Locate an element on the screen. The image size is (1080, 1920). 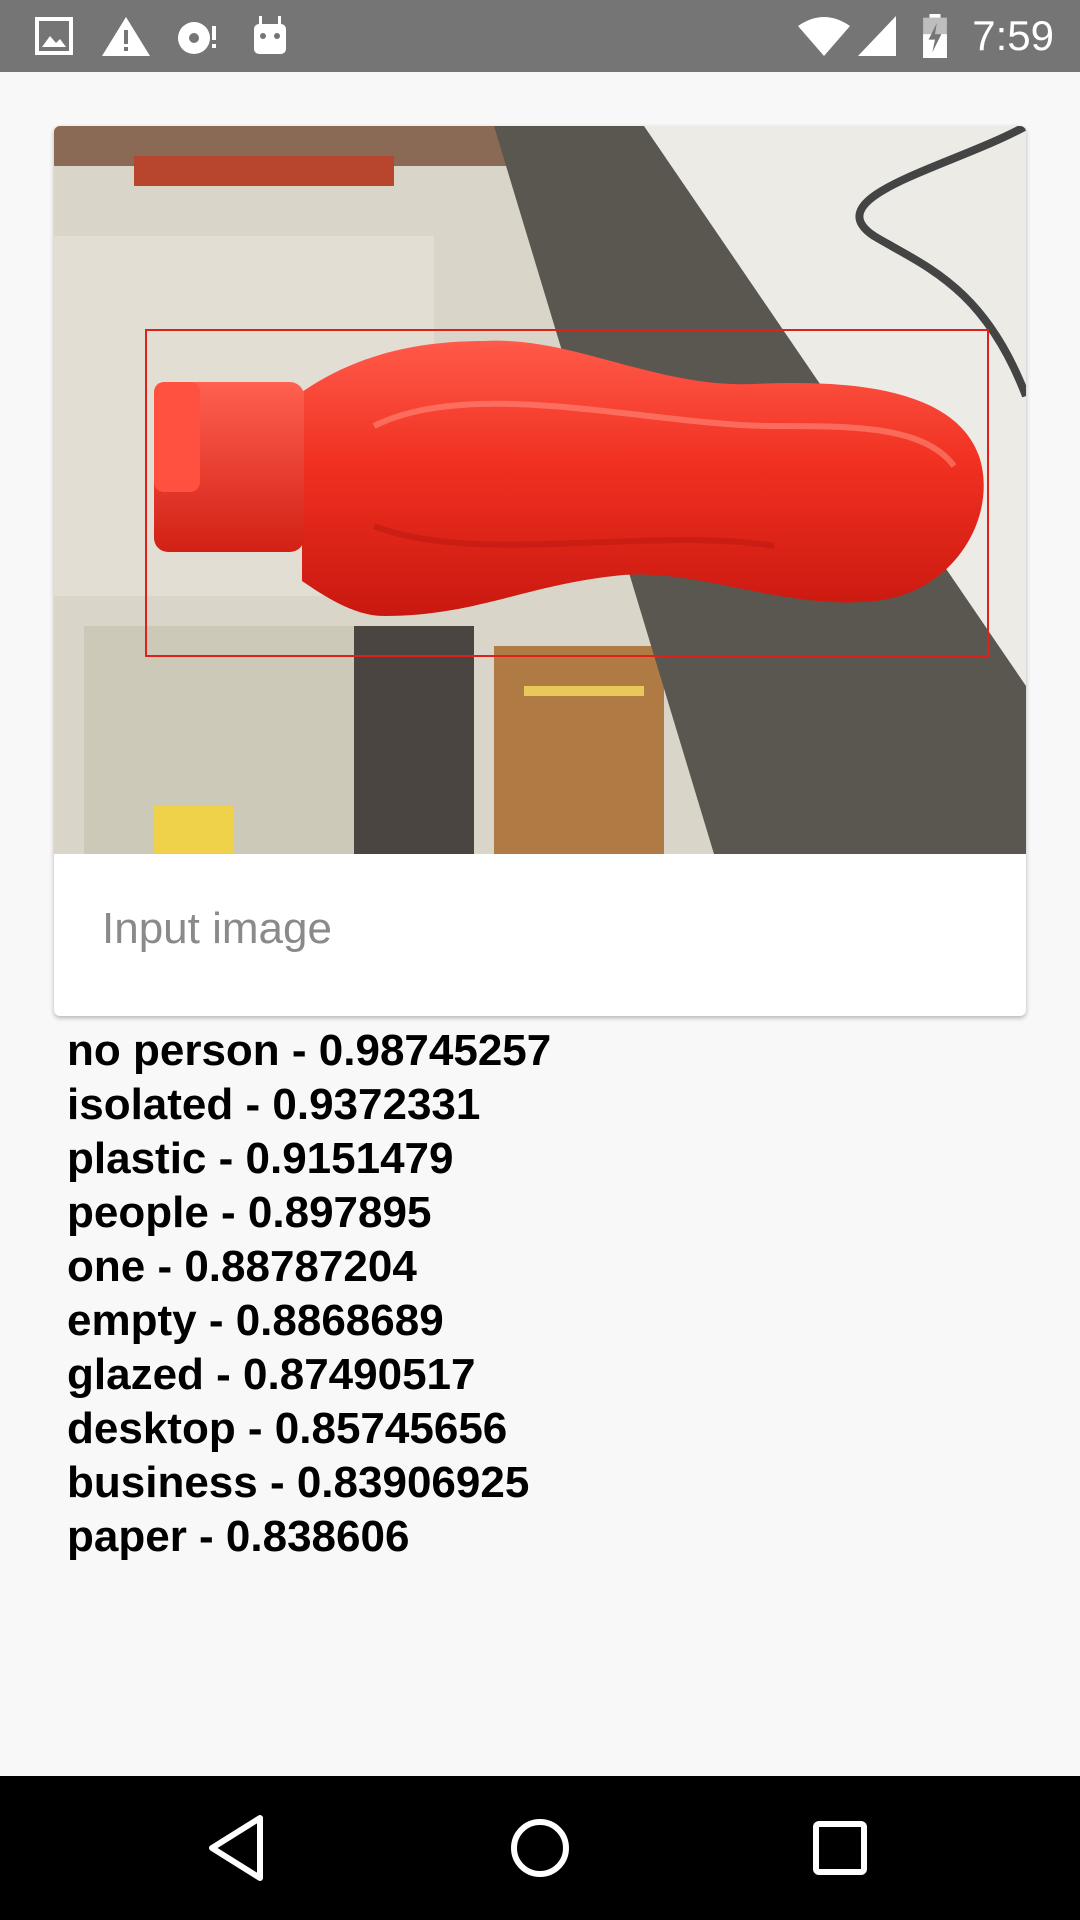
result-line: no person - 0.98745257 is located at coordinates (309, 1050).